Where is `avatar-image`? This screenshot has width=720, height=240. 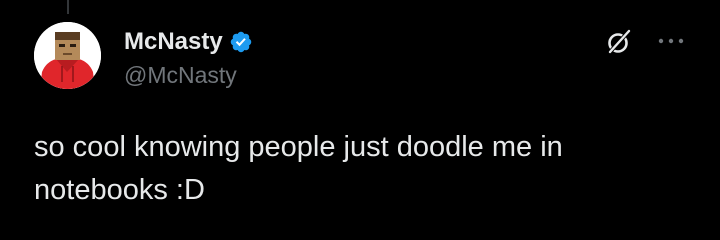
avatar-image is located at coordinates (67, 55).